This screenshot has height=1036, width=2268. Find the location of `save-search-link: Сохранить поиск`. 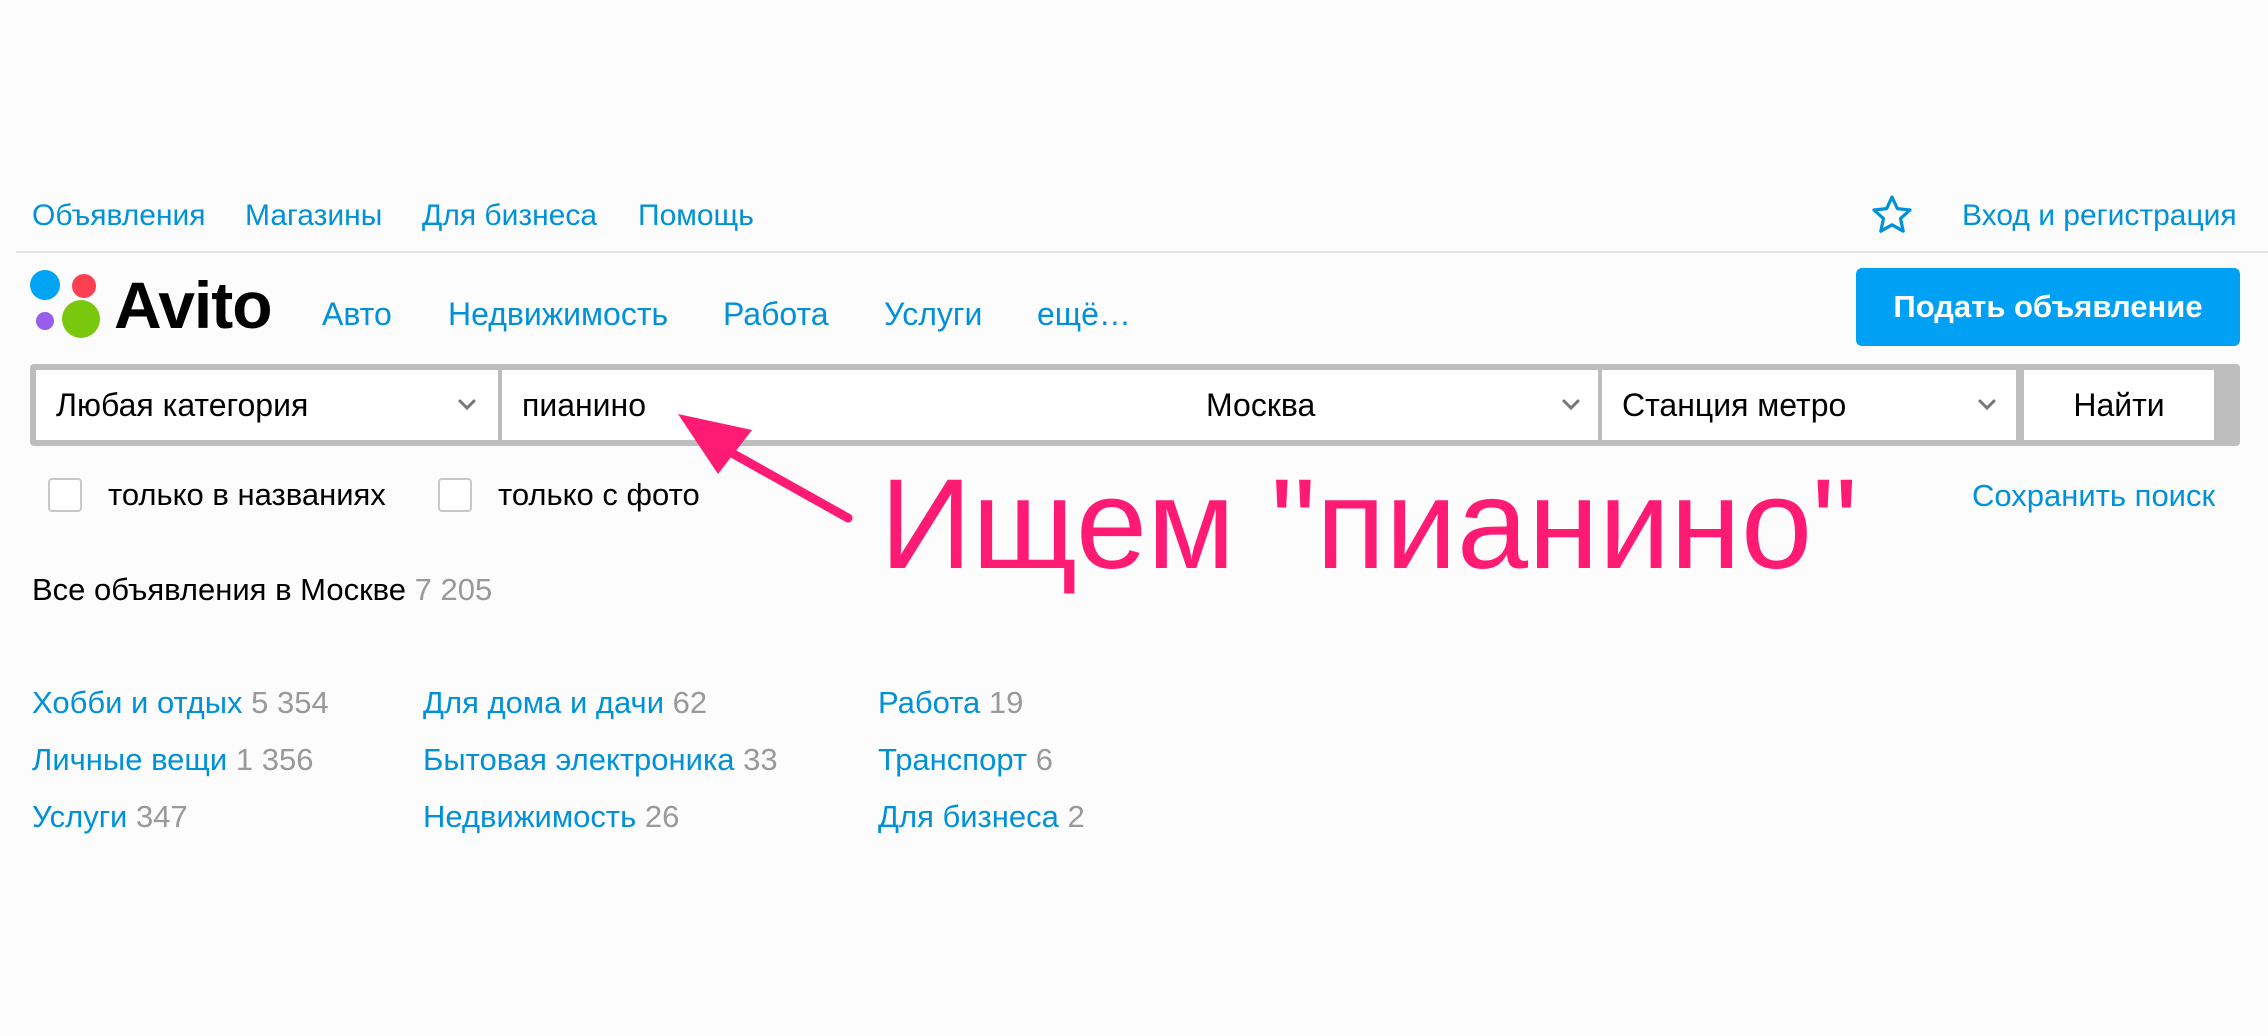

save-search-link: Сохранить поиск is located at coordinates (2093, 496).